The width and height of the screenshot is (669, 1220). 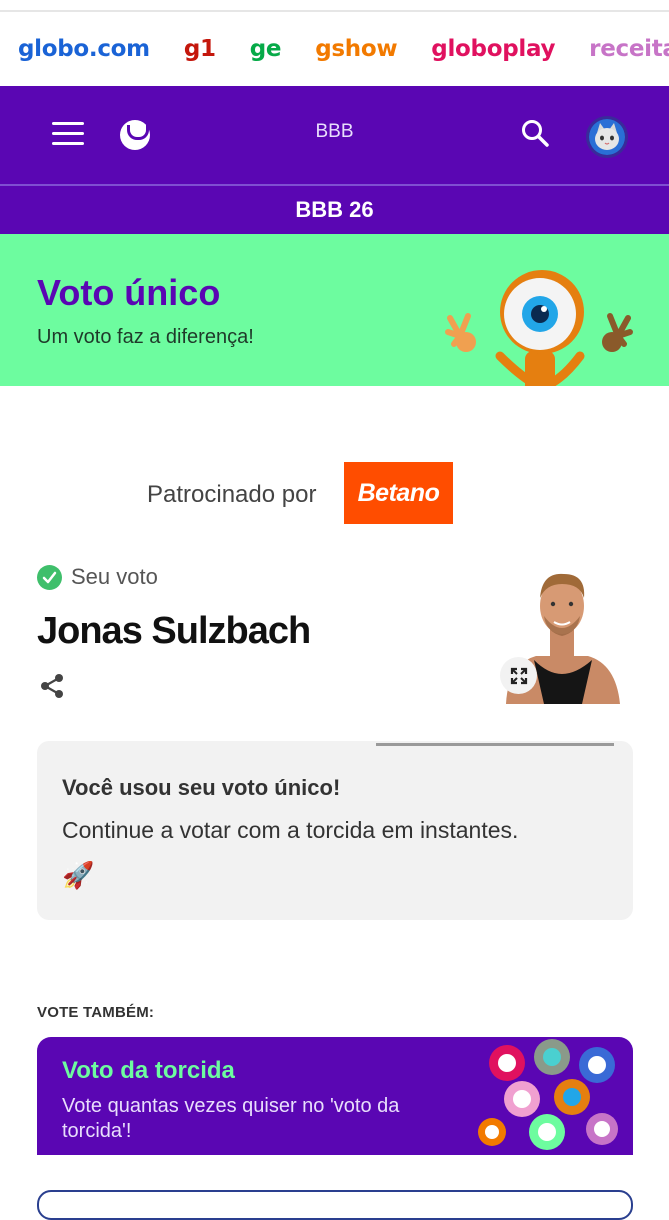 I want to click on portal-link-g1: g1, so click(x=200, y=49).